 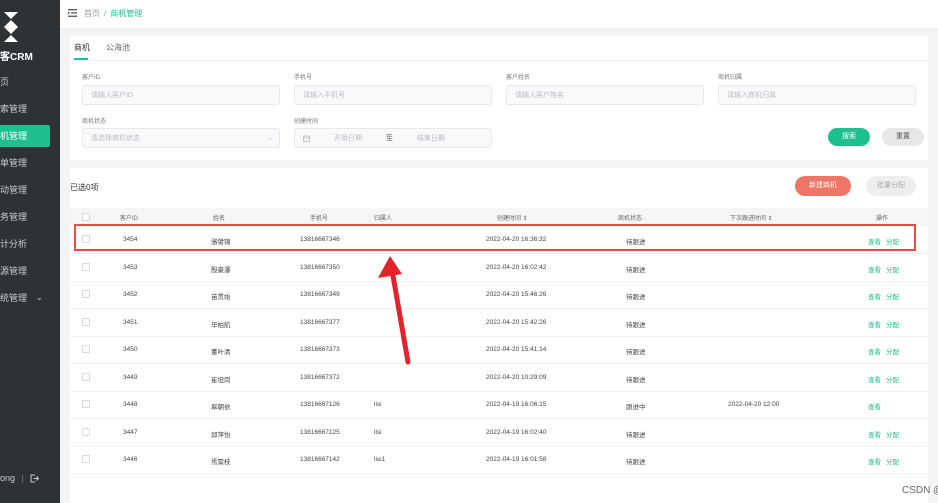 What do you see at coordinates (129, 219) in the screenshot?
I see `th-customer-id: 客户ID` at bounding box center [129, 219].